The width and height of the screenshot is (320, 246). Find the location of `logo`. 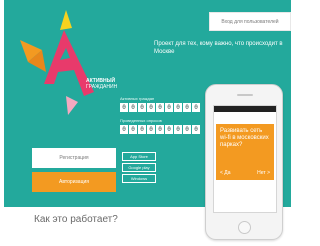

logo is located at coordinates (65, 62).